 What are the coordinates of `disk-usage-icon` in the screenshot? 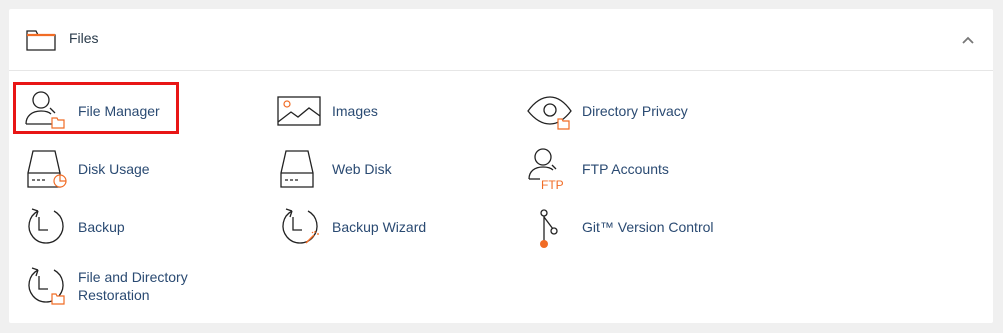 It's located at (45, 169).